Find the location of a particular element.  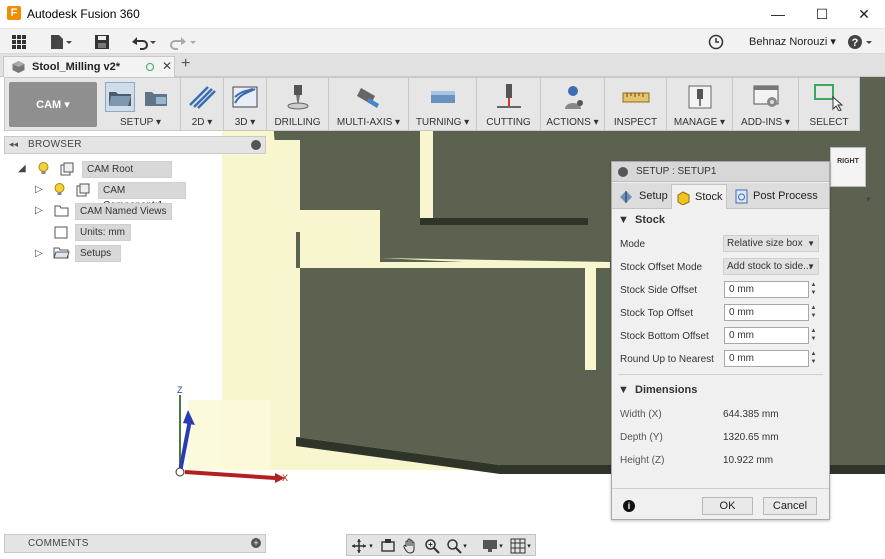

ribbon-group-addins: ADD-INS ▾ is located at coordinates (766, 104).